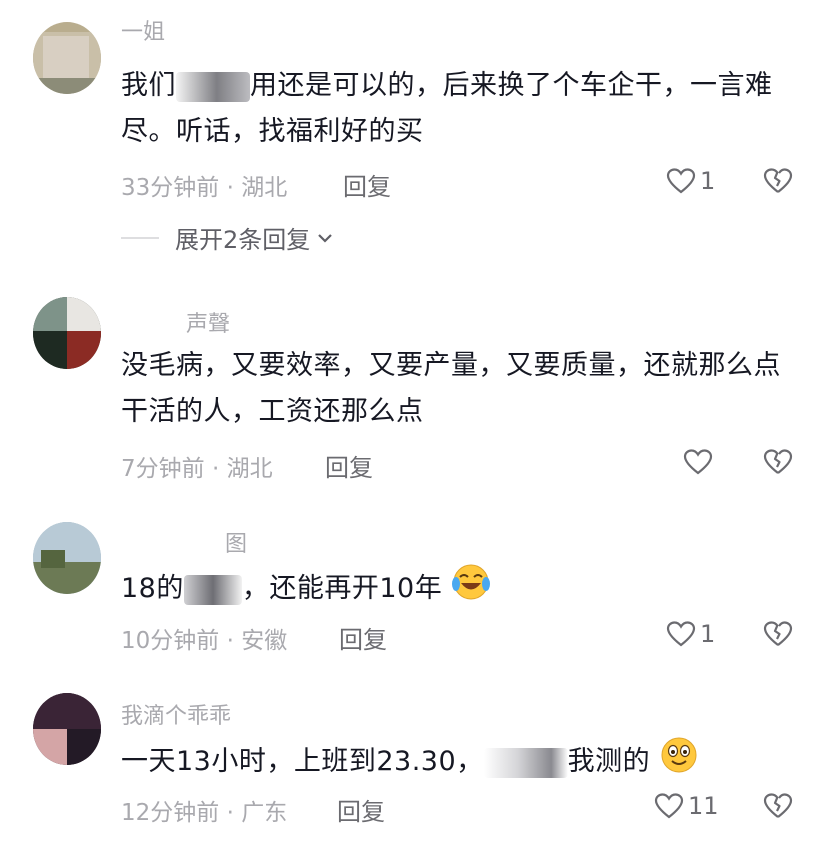 The image size is (828, 858). I want to click on comment-text: 我们 用还是可以的，后来换了个车企干，一言难尽。听话，找福利好的买, so click(447, 108).